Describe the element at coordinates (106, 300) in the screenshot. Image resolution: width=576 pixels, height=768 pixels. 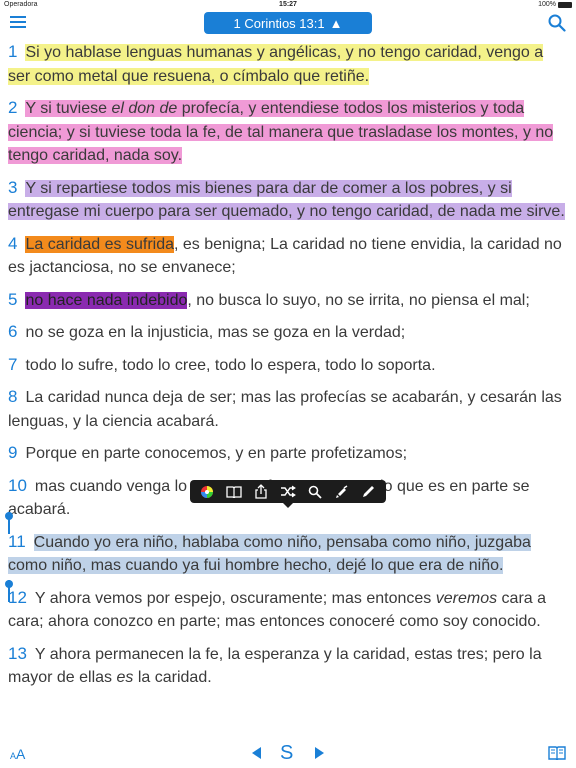
I see `highlighted-verse-text: no hace nada indebido` at that location.